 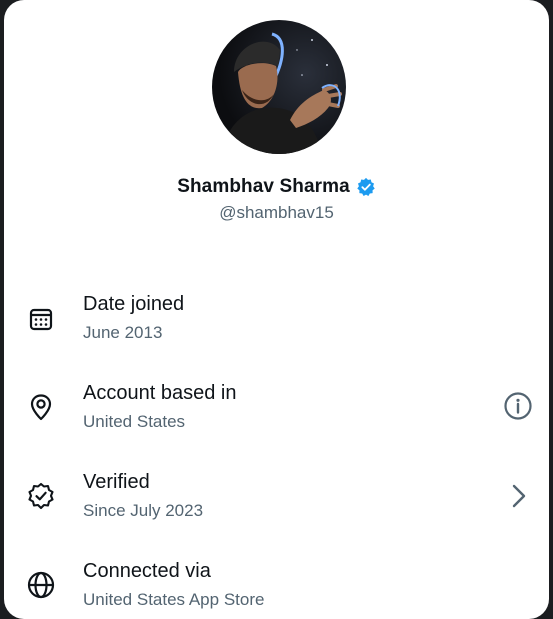 I want to click on detail-value: Since July 2023, so click(x=143, y=510).